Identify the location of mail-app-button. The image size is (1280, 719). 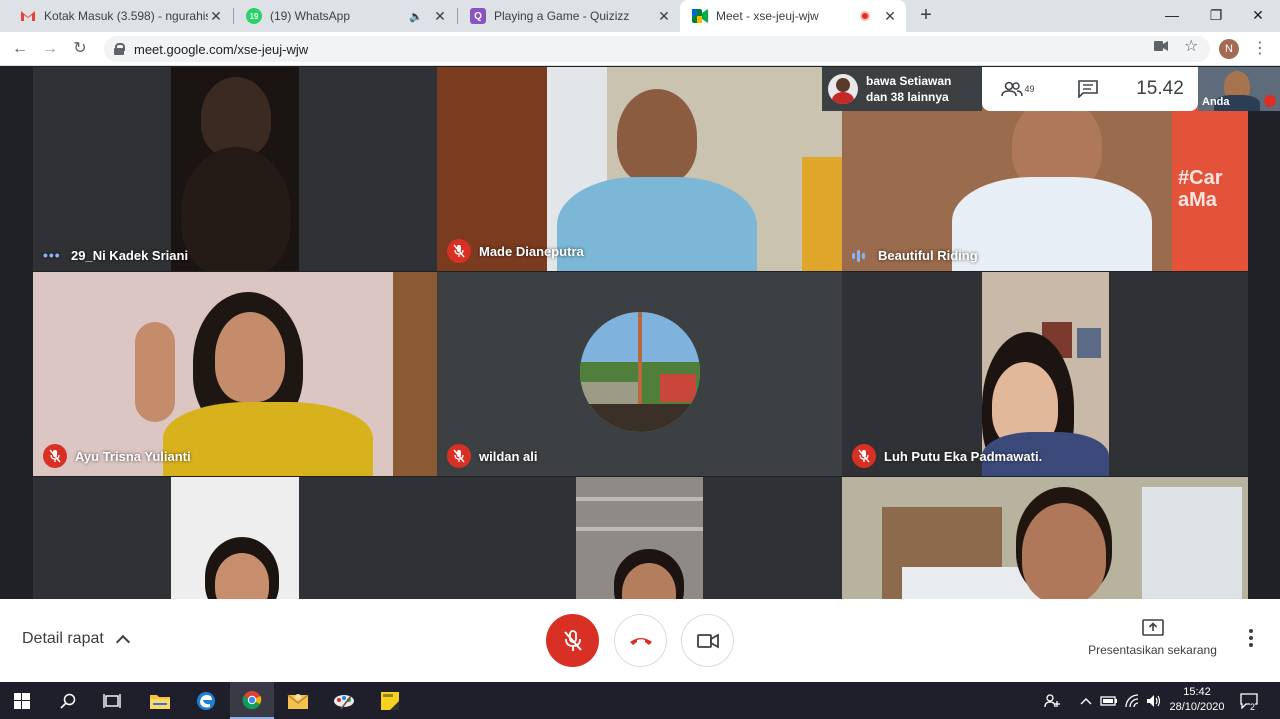
(298, 700).